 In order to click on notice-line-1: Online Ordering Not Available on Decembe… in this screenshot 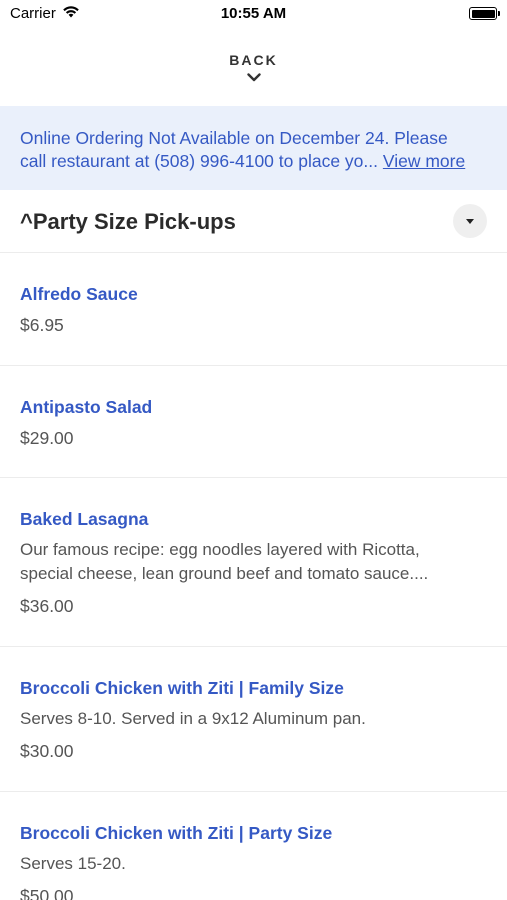, I will do `click(234, 138)`.